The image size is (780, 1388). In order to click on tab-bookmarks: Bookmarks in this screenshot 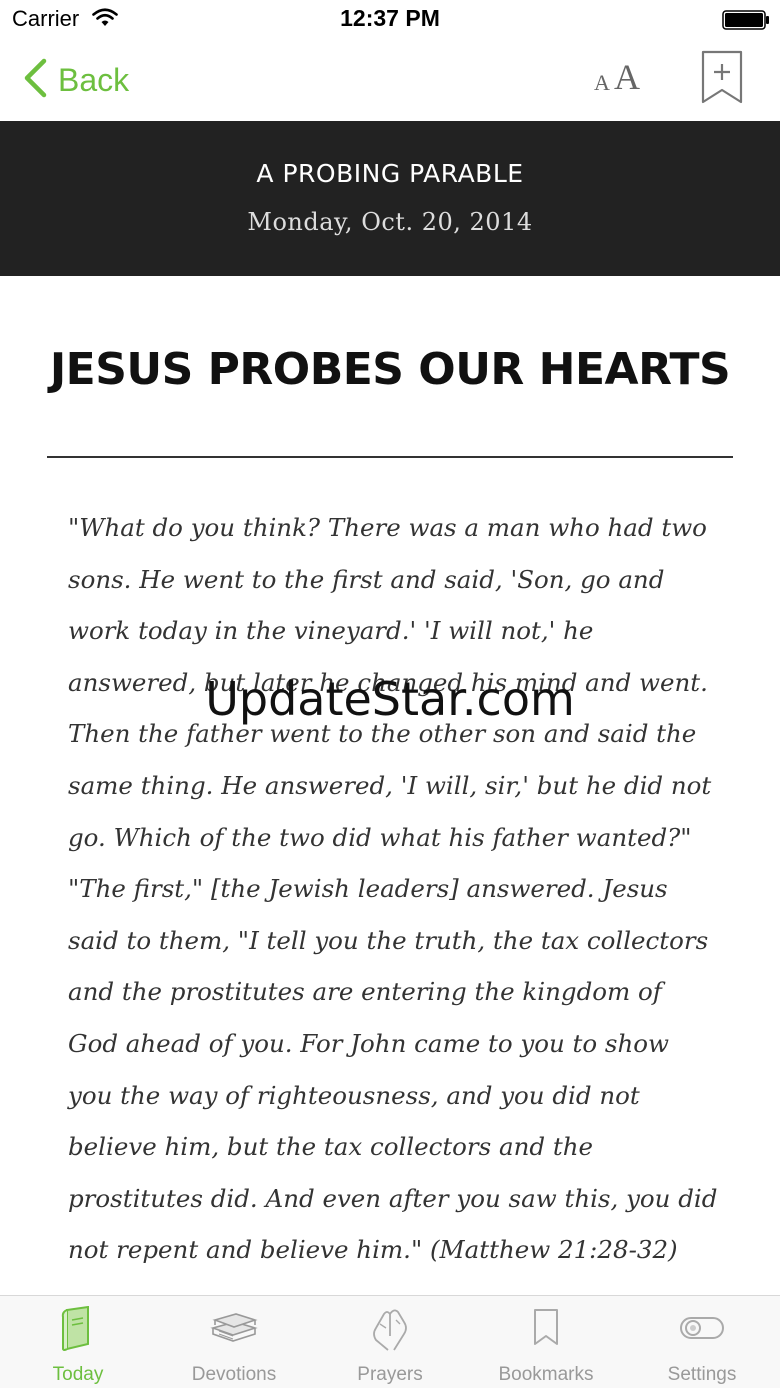, I will do `click(546, 1342)`.